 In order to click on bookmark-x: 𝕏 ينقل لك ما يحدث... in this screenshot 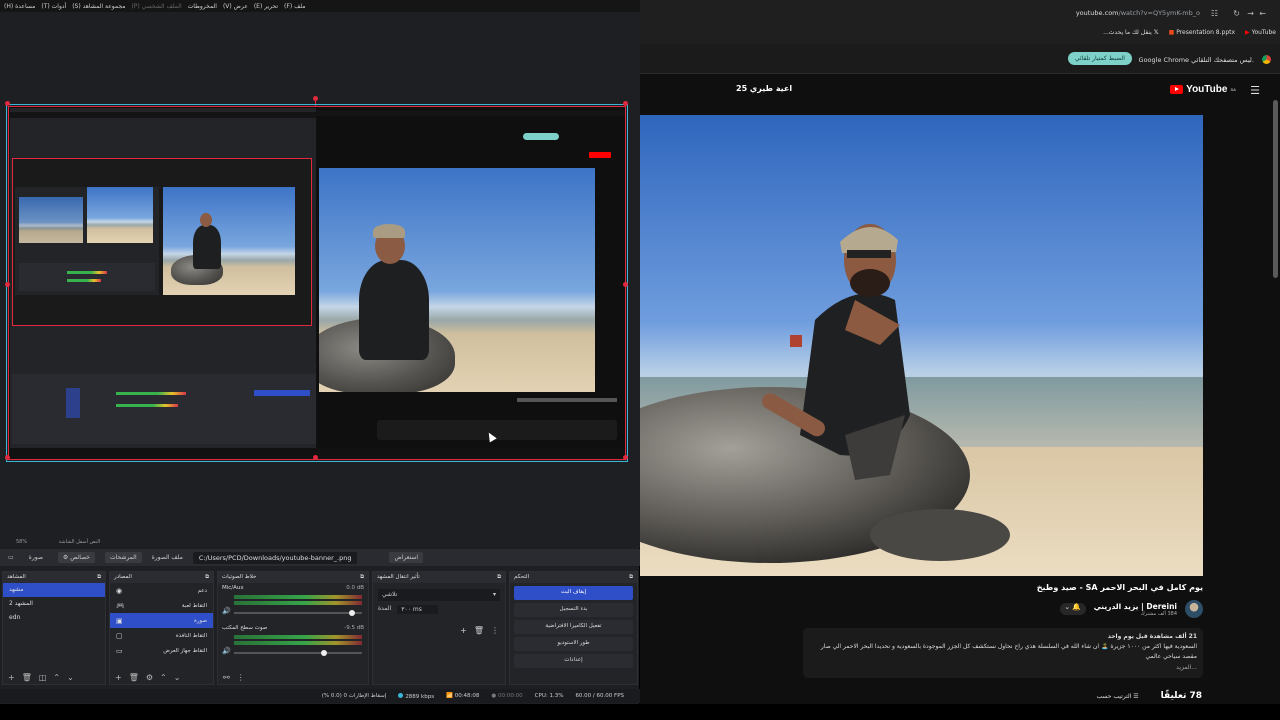, I will do `click(1131, 32)`.